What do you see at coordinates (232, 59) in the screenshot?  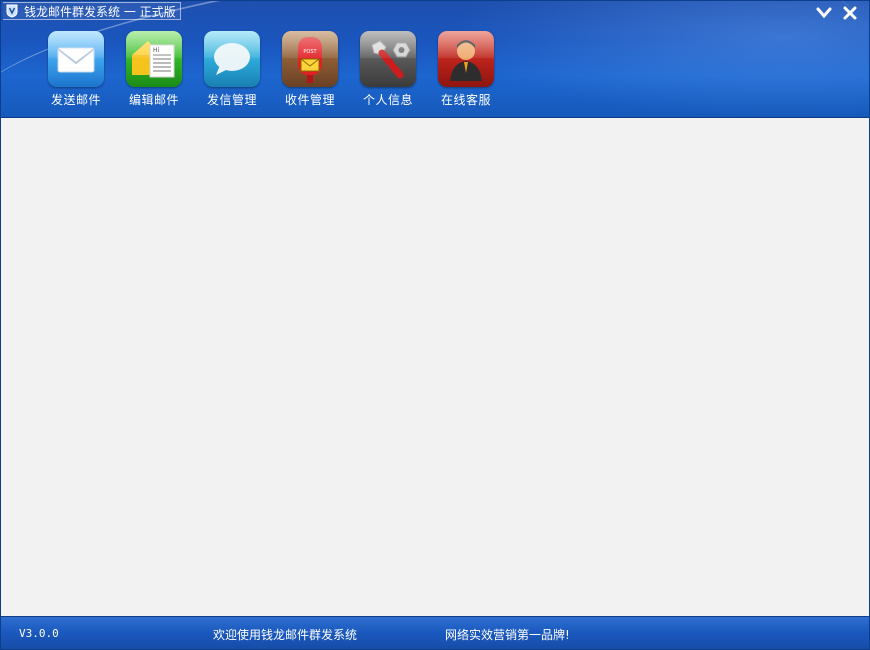 I see `speech-bubble-icon` at bounding box center [232, 59].